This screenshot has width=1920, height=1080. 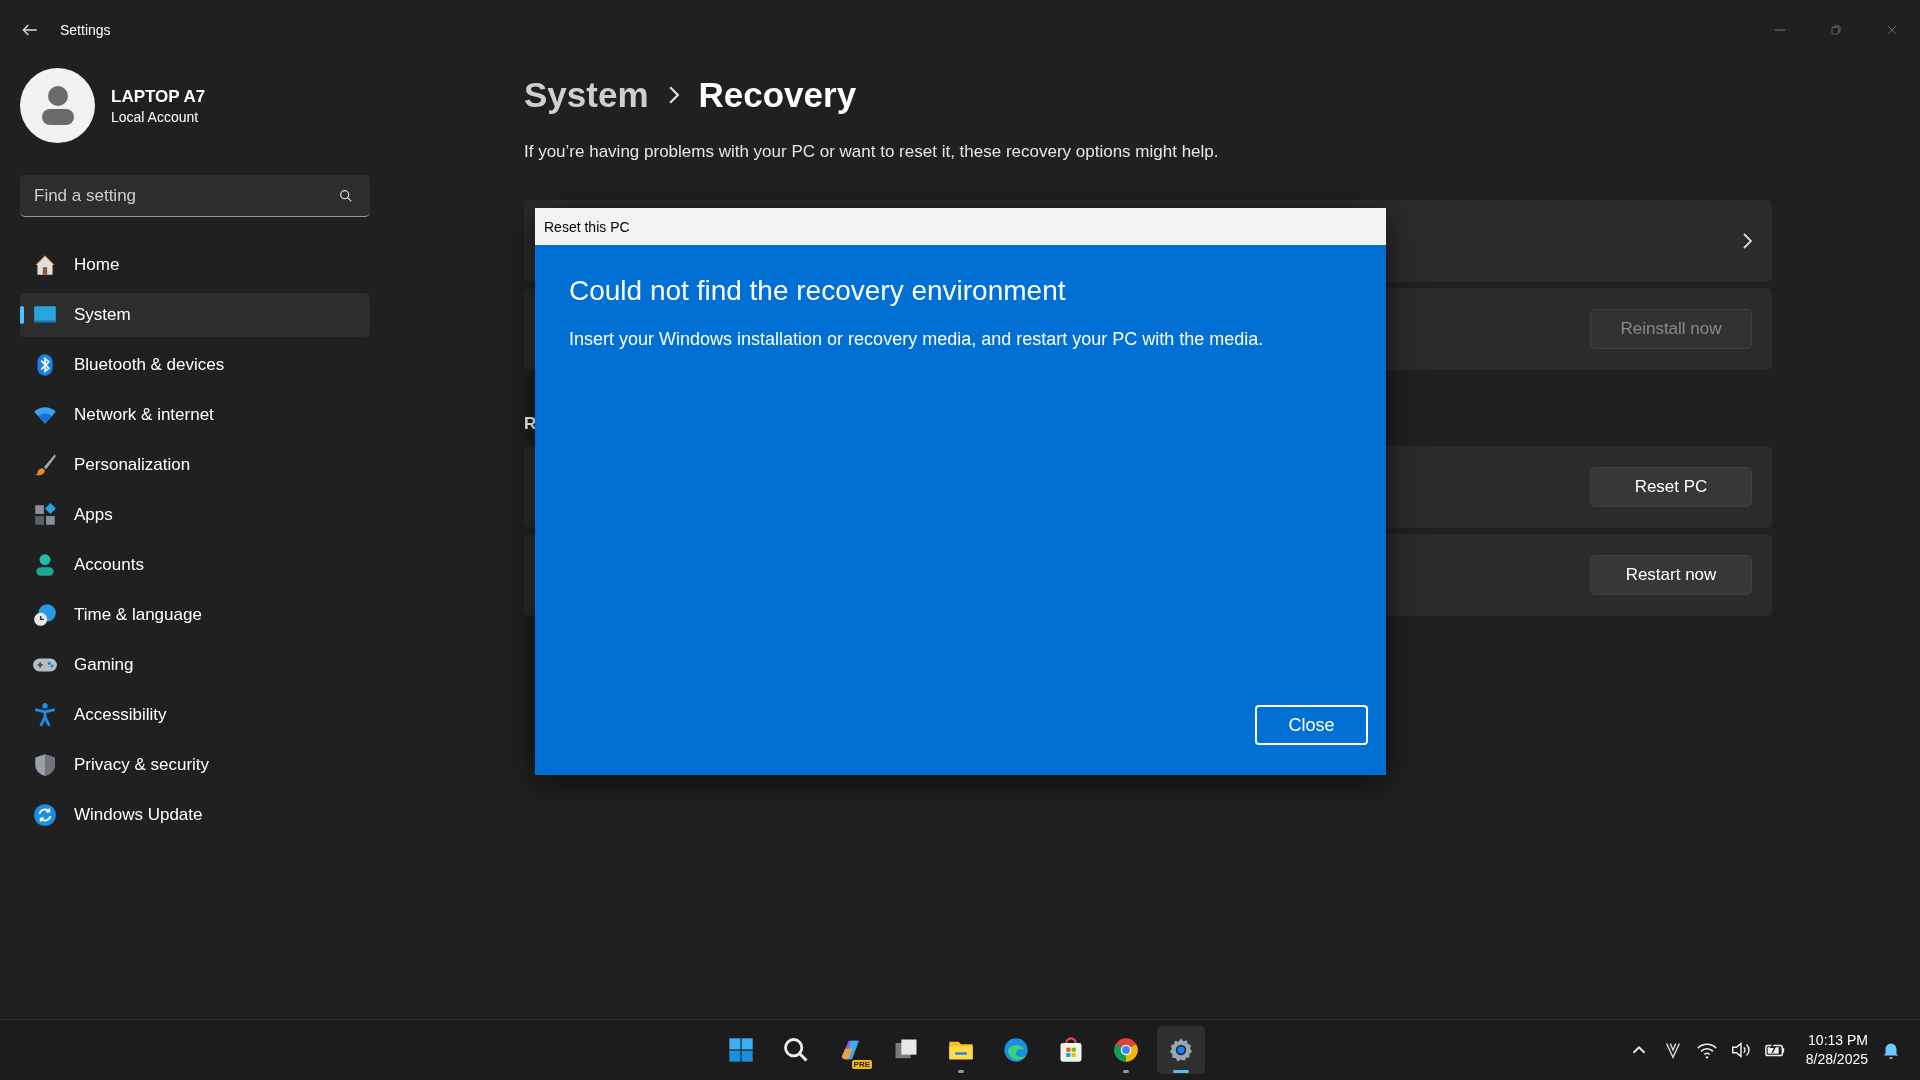 I want to click on action-button: Reset PC, so click(x=1671, y=487).